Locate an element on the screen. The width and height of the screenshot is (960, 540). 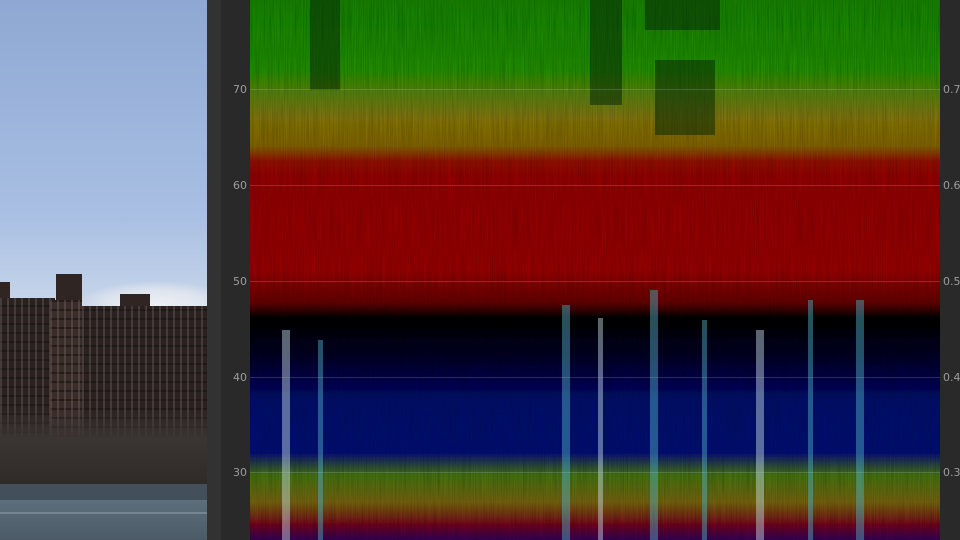
right-axis-label-0.6: 0.6 is located at coordinates (951, 185).